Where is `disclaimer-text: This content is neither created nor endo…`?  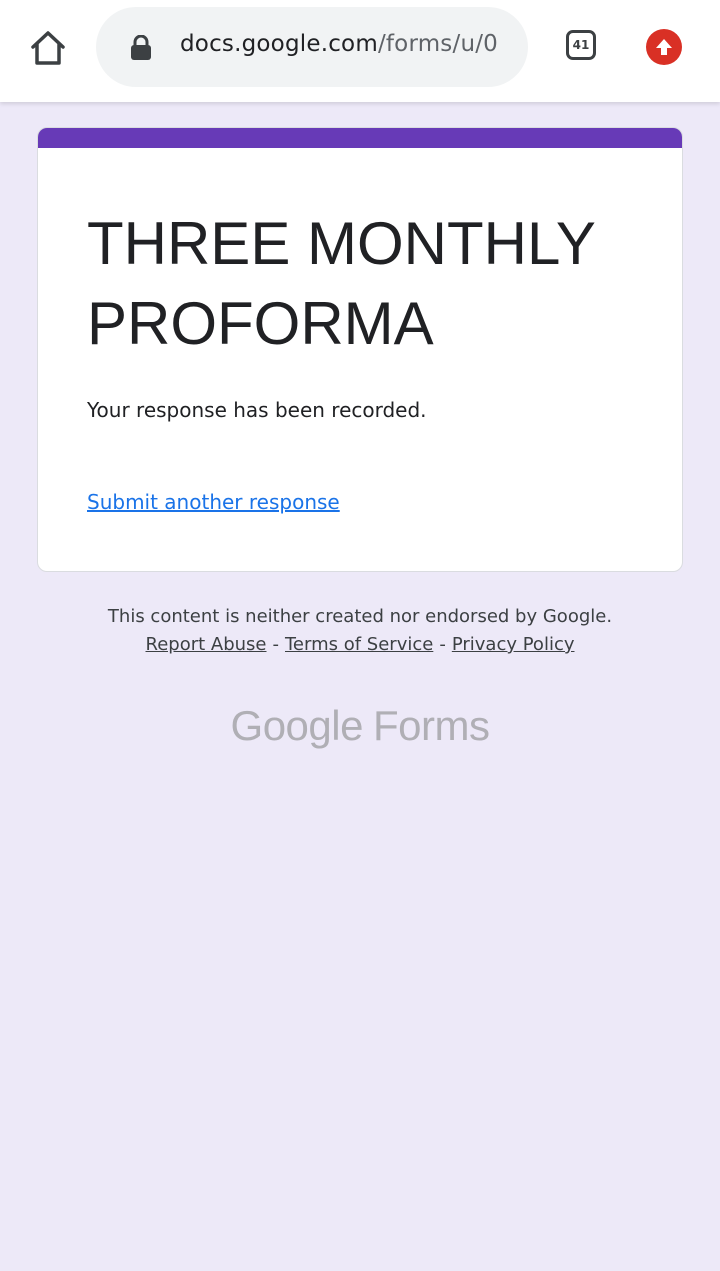 disclaimer-text: This content is neither created nor endo… is located at coordinates (360, 616).